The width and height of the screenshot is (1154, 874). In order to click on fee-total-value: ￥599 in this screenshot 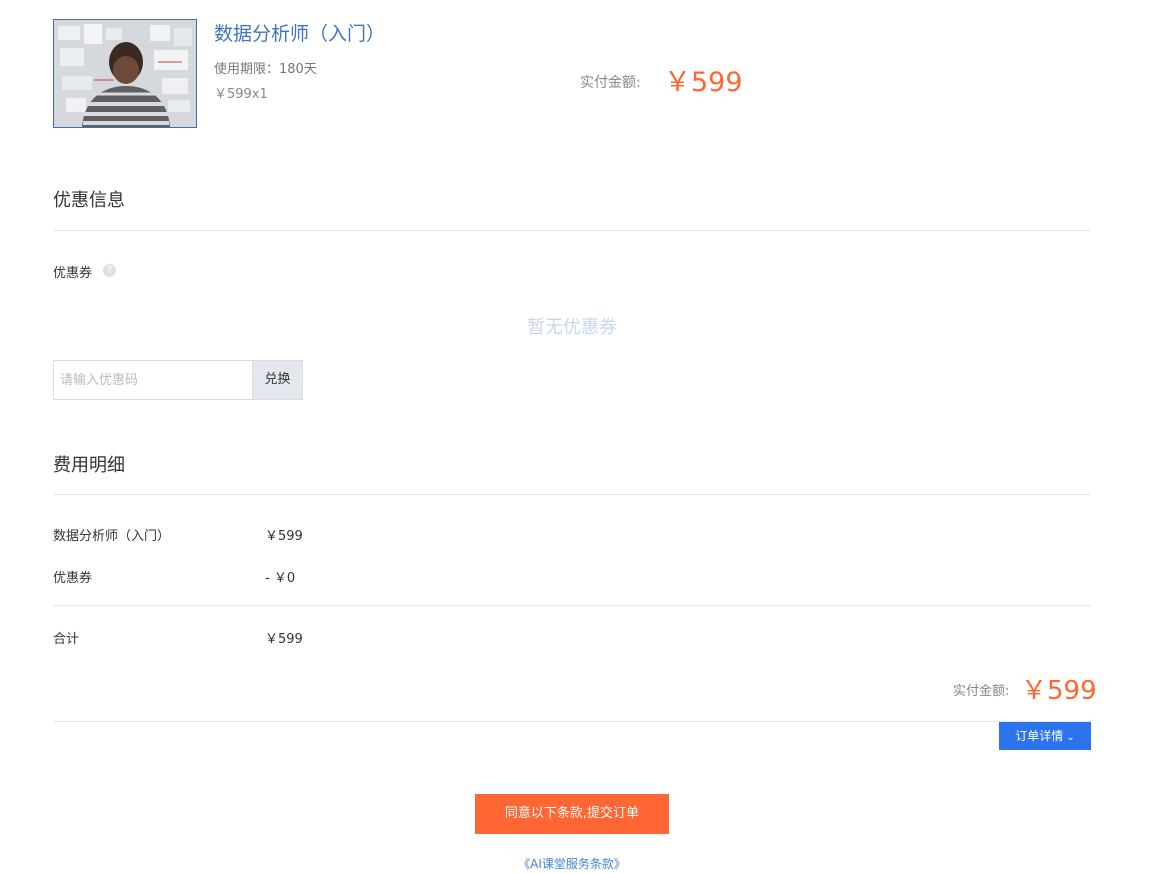, I will do `click(284, 639)`.